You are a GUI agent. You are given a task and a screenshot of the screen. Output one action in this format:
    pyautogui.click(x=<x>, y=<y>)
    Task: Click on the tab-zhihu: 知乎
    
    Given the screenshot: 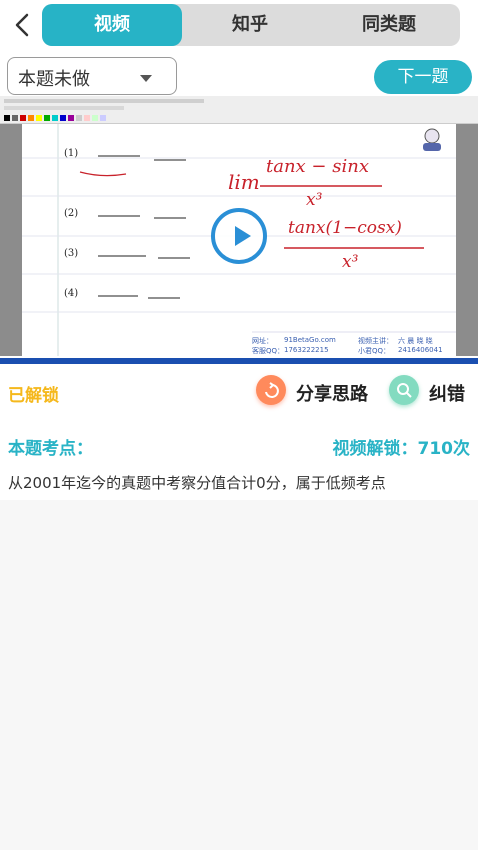 What is the action you would take?
    pyautogui.click(x=250, y=25)
    